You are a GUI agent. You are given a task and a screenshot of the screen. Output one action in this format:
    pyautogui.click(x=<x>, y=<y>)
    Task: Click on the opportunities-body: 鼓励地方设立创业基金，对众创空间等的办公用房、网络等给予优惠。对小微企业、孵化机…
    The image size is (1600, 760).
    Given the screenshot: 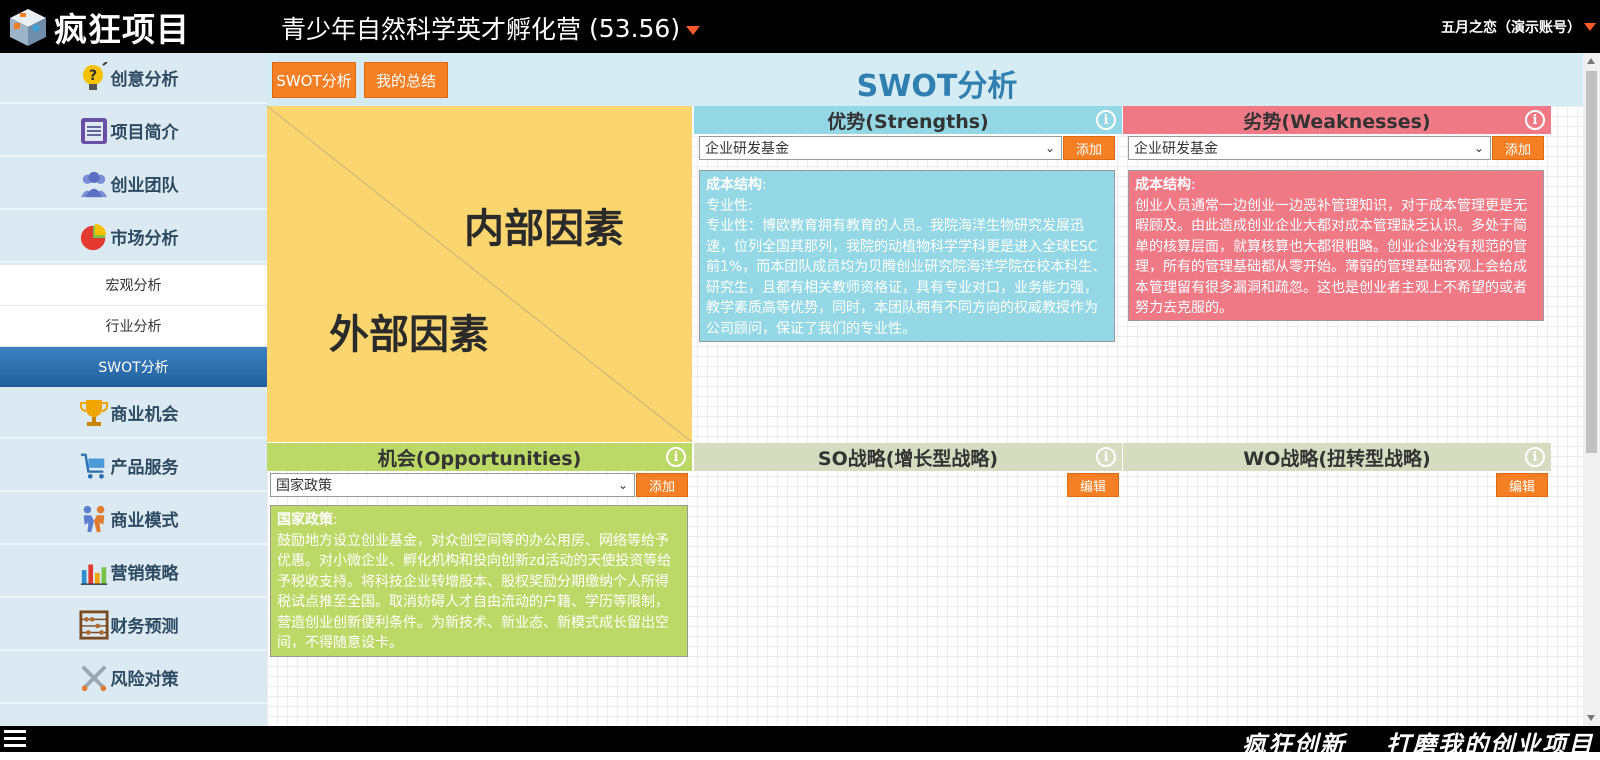 What is the action you would take?
    pyautogui.click(x=474, y=592)
    